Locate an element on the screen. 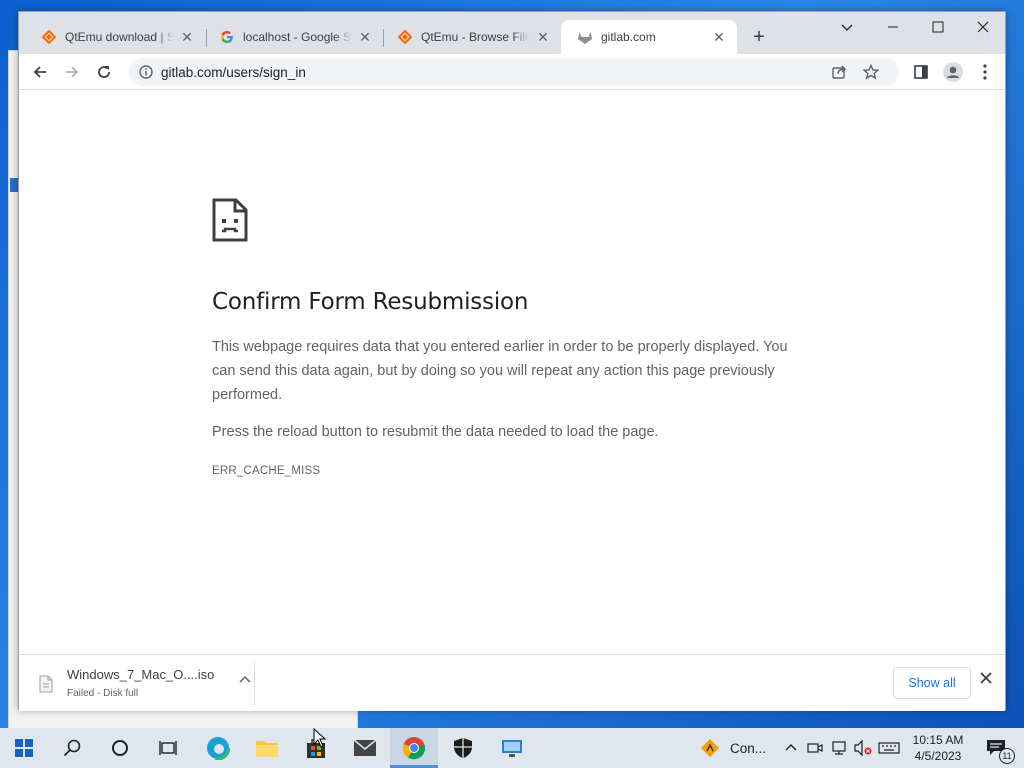 The width and height of the screenshot is (1024, 768). volume-button is located at coordinates (863, 748).